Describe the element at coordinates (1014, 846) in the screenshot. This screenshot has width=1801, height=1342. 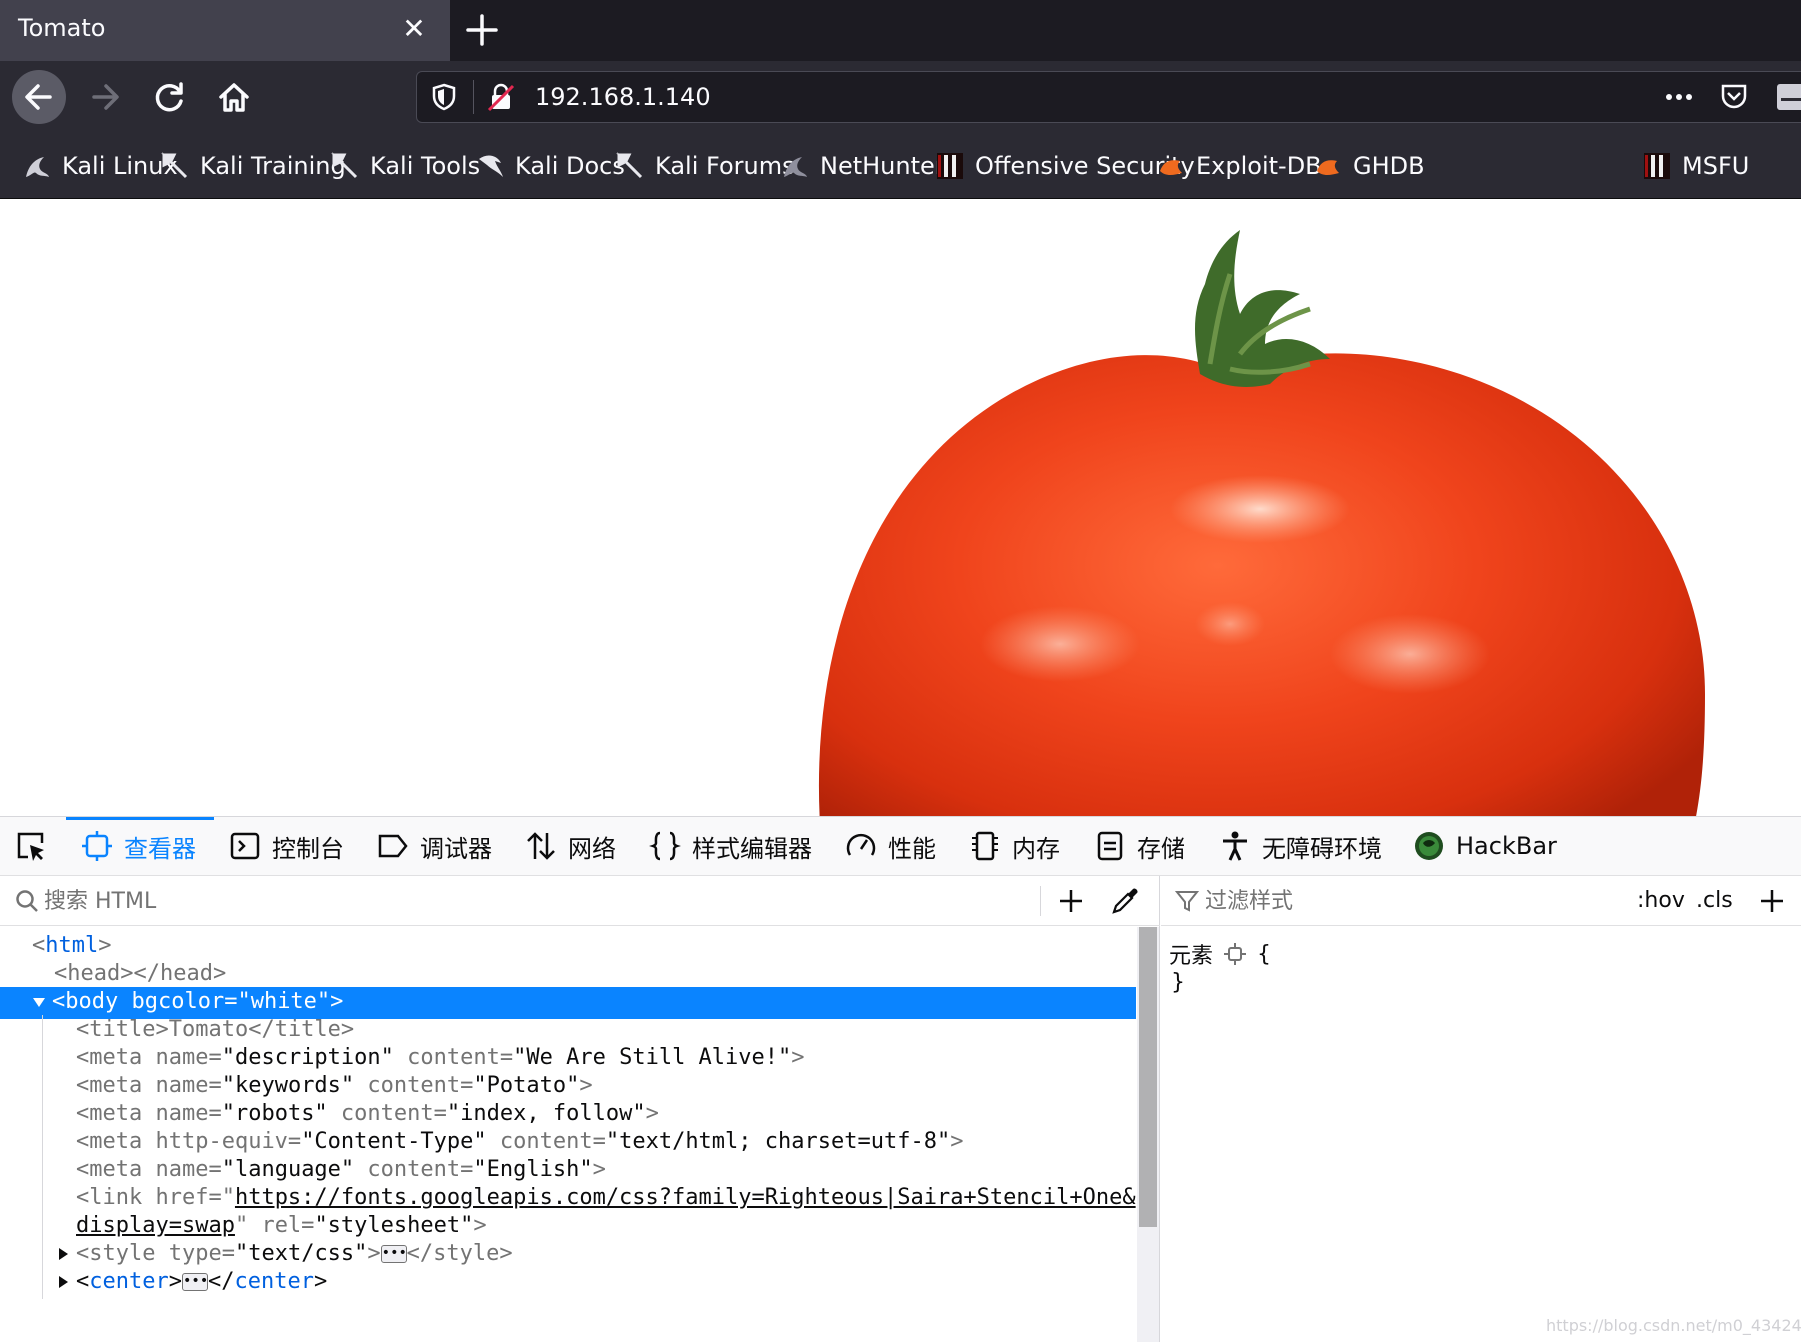
I see `tab-memory: 内存` at that location.